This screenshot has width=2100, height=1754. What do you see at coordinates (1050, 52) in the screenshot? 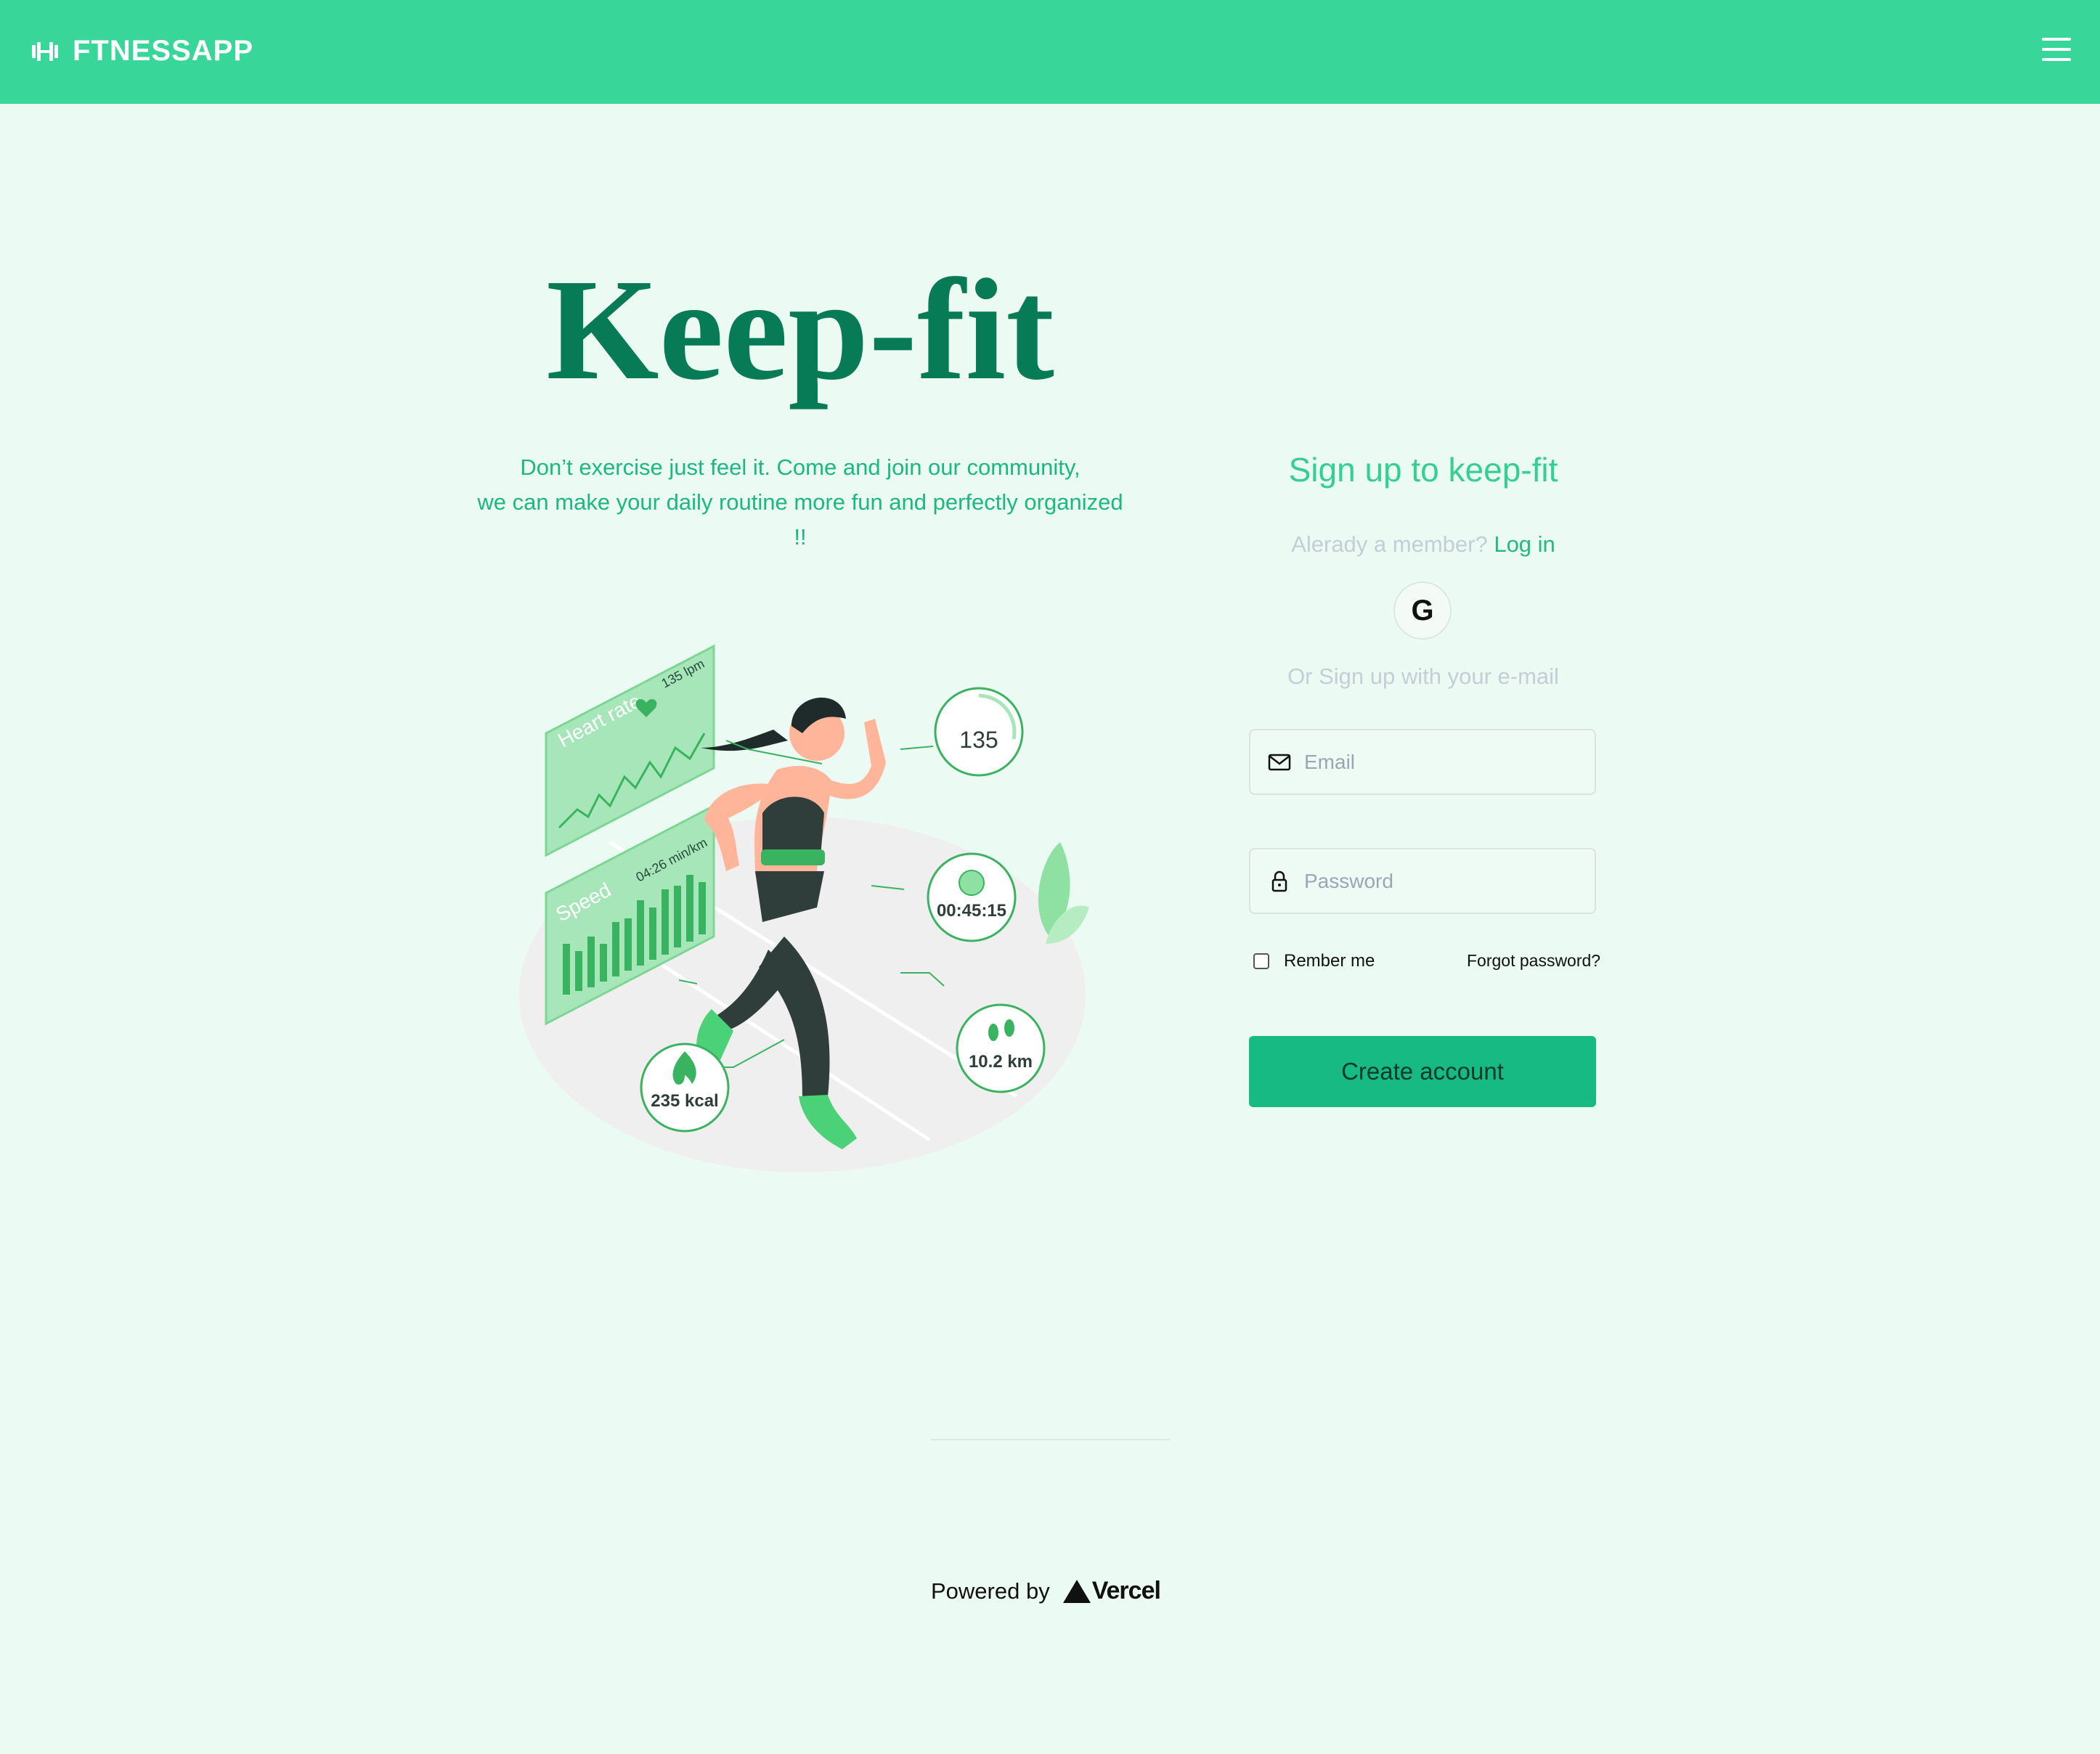
I see `top-navbar: FTNESSAPP` at bounding box center [1050, 52].